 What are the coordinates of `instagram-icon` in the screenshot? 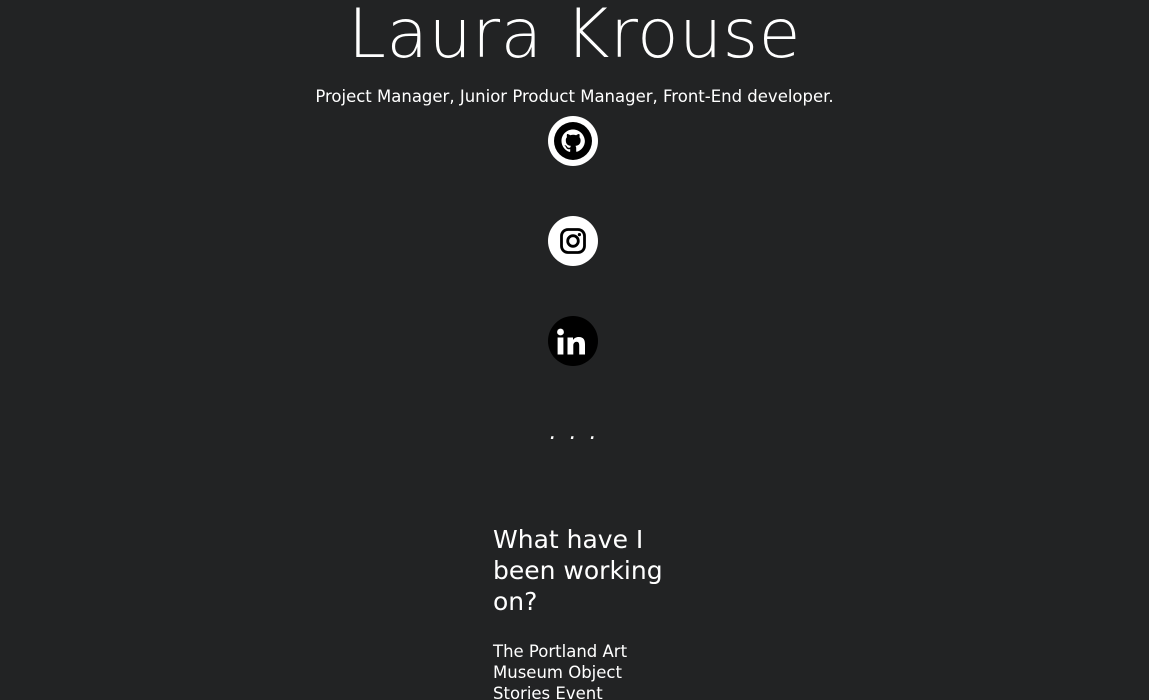 It's located at (573, 241).